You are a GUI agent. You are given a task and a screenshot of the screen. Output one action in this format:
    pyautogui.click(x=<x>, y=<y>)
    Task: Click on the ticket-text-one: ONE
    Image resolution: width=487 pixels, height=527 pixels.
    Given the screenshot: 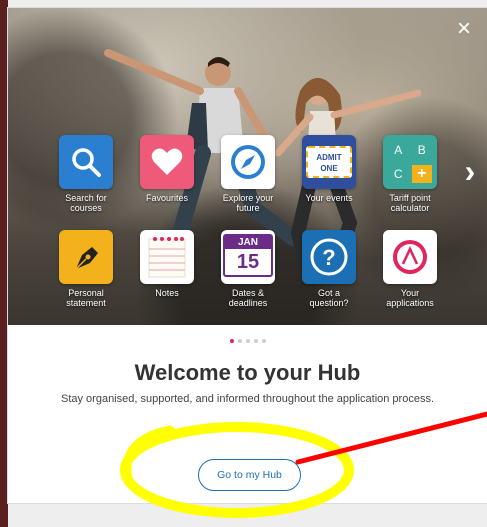 What is the action you would take?
    pyautogui.click(x=329, y=168)
    